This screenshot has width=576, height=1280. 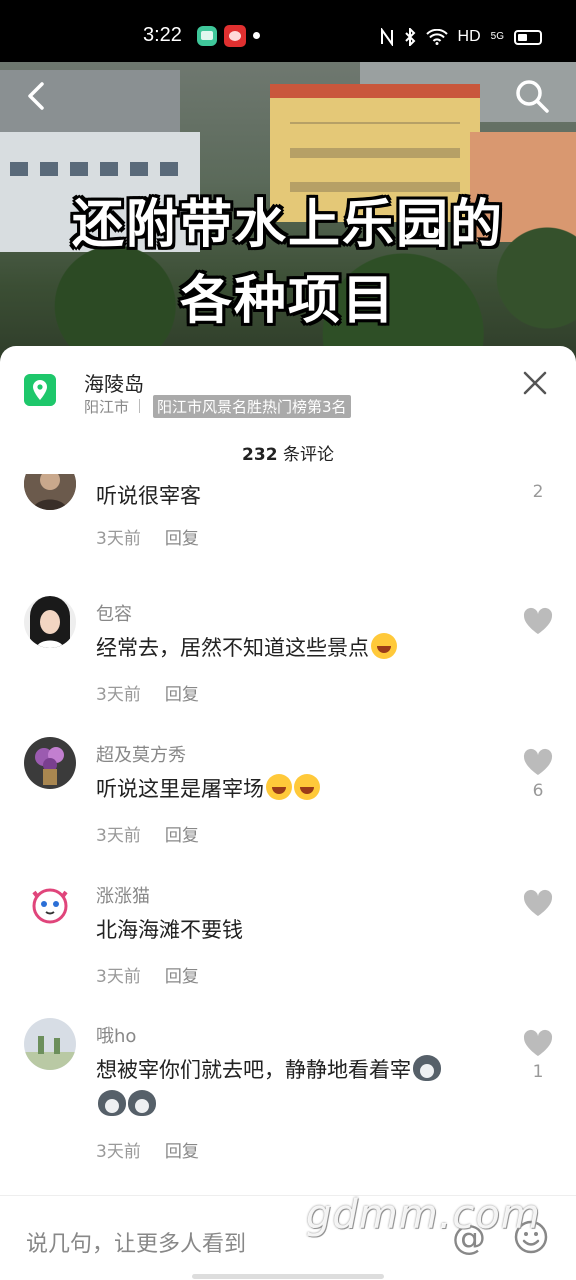 I want to click on comment-text-line2, so click(x=126, y=1103).